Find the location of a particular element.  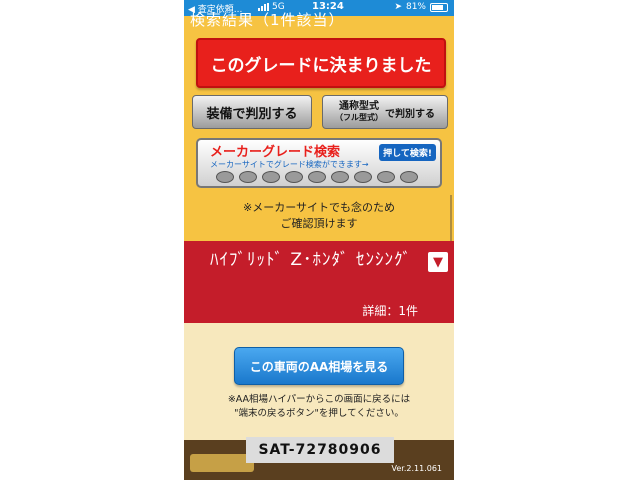

grade-name: ﾊｲﾌﾞﾘｯﾄﾞ Z･ﾎﾝﾀﾞ ｾﾝｼﾝｸﾞ is located at coordinates (311, 260).